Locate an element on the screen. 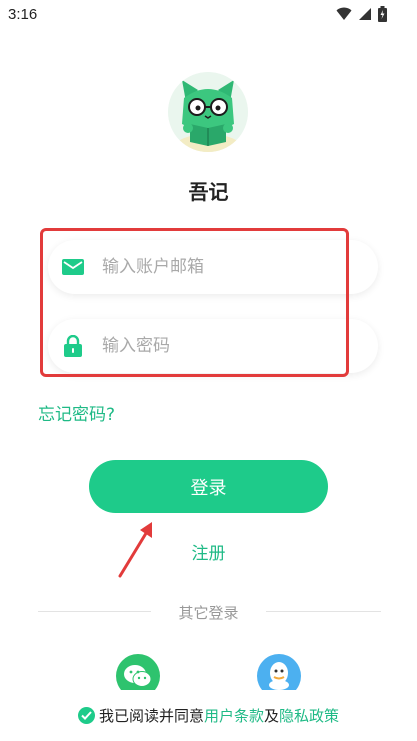 Image resolution: width=417 pixels, height=741 pixels. user-terms-link: 用户条款 is located at coordinates (234, 715).